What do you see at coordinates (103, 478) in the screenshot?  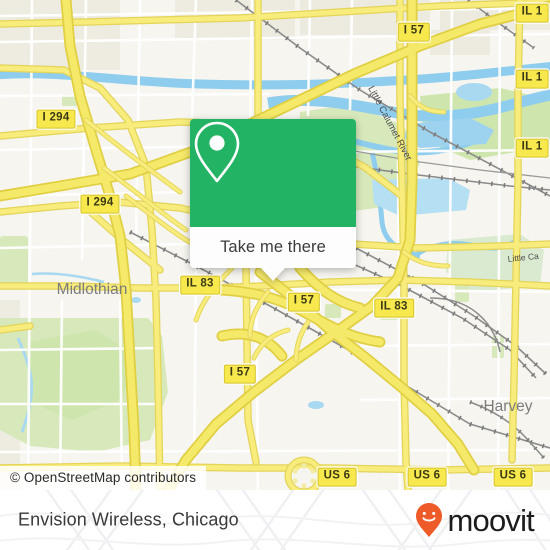 I see `osm-attribution: © OpenStreetMap contributors` at bounding box center [103, 478].